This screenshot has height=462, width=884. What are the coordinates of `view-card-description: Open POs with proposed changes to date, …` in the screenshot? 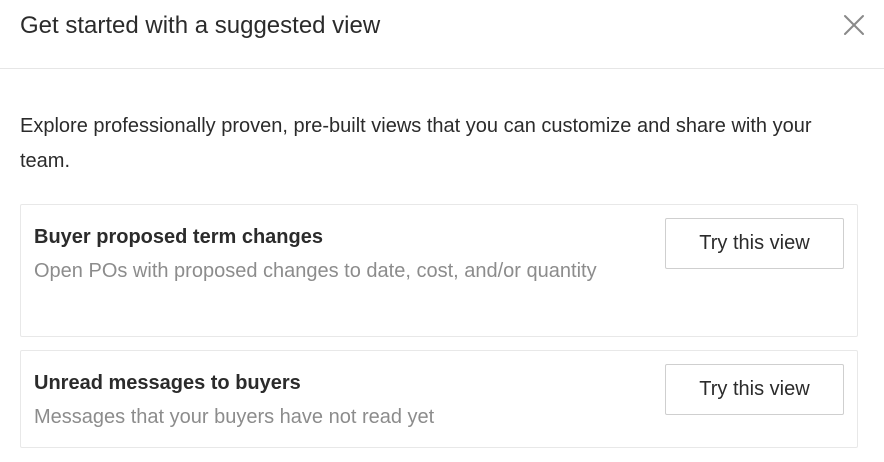 It's located at (315, 271).